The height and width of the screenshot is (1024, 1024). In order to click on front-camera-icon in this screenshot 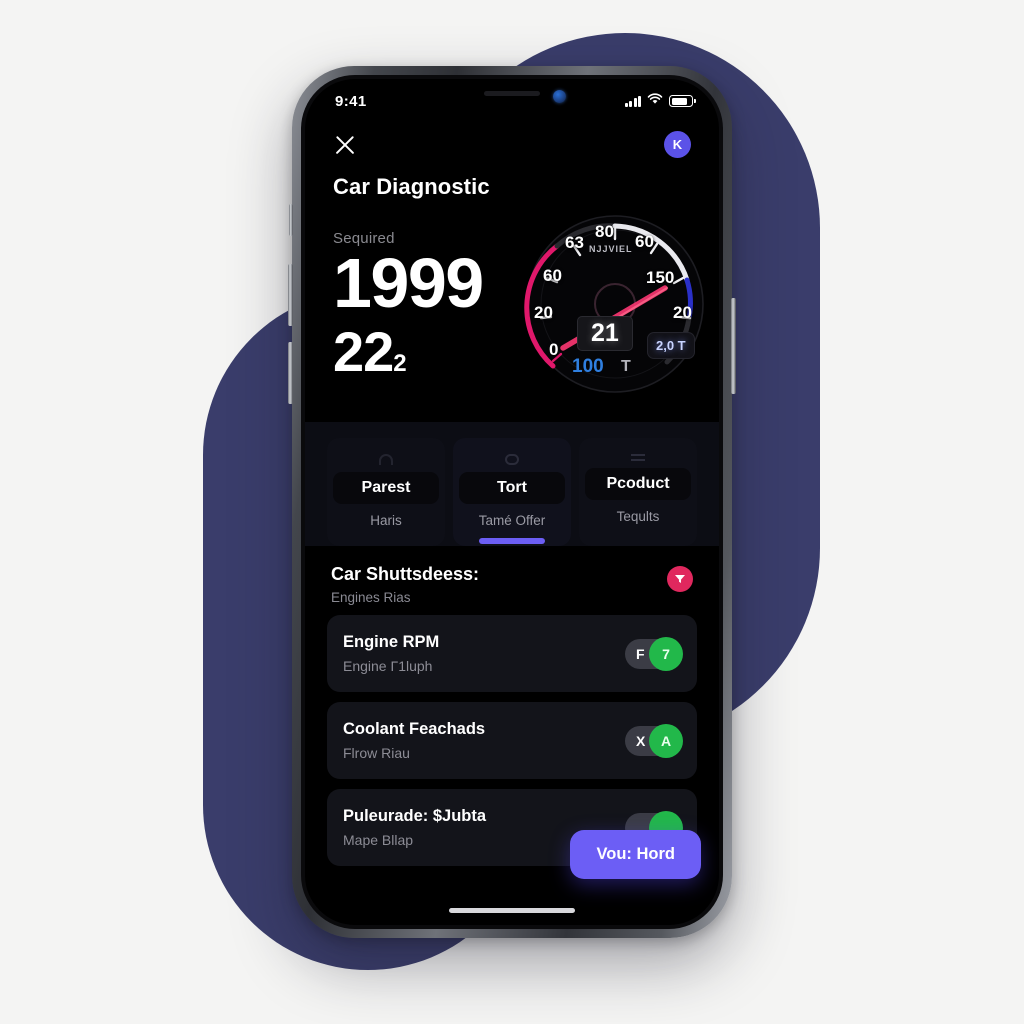, I will do `click(559, 96)`.